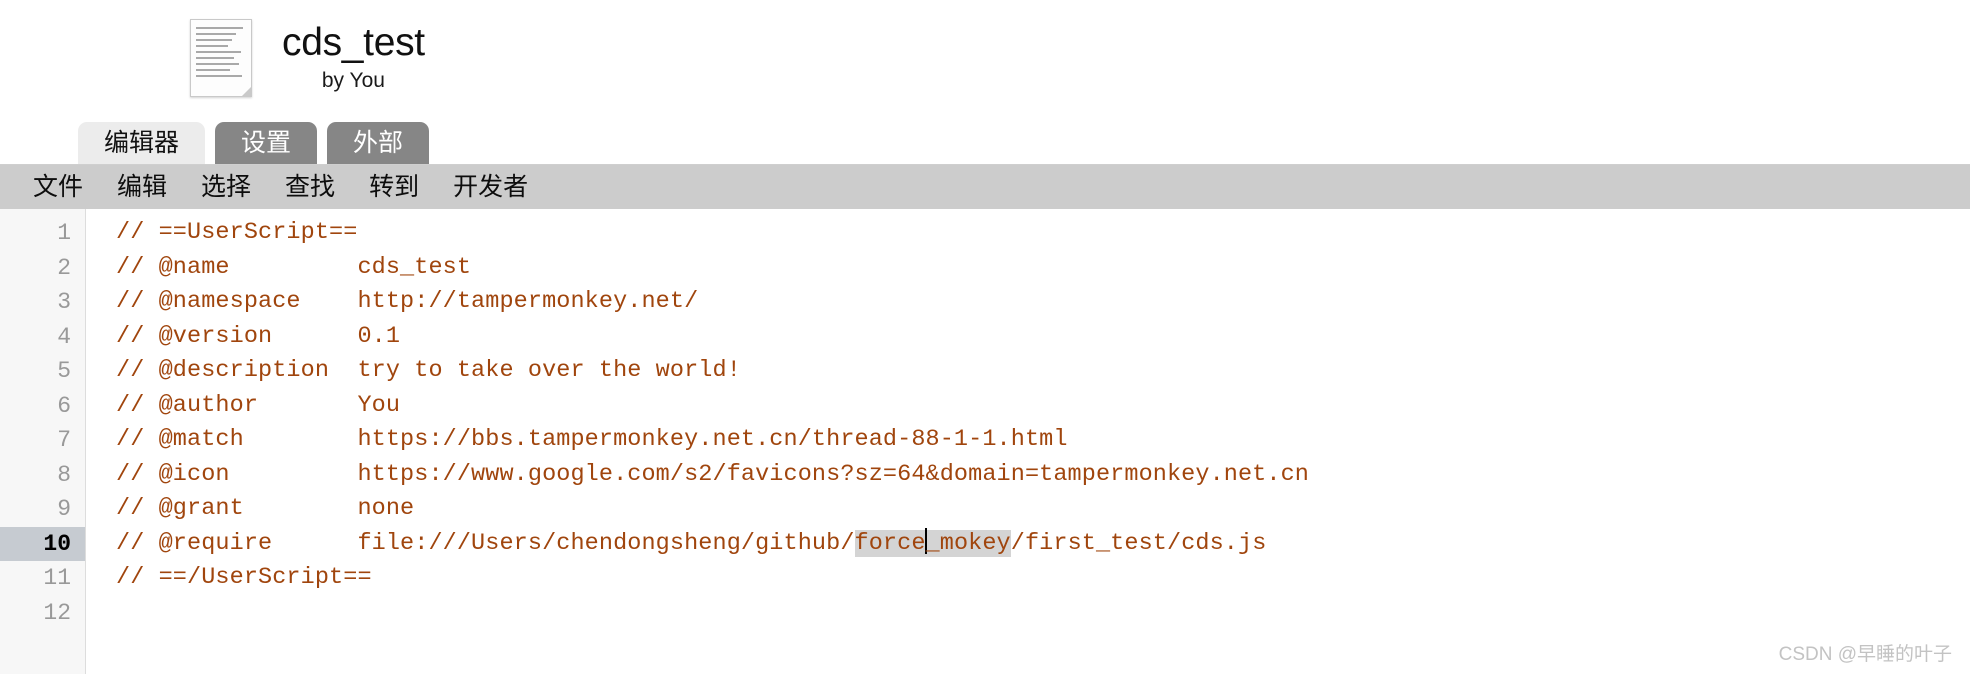 Image resolution: width=1970 pixels, height=674 pixels. What do you see at coordinates (64, 371) in the screenshot?
I see `line-number: 5` at bounding box center [64, 371].